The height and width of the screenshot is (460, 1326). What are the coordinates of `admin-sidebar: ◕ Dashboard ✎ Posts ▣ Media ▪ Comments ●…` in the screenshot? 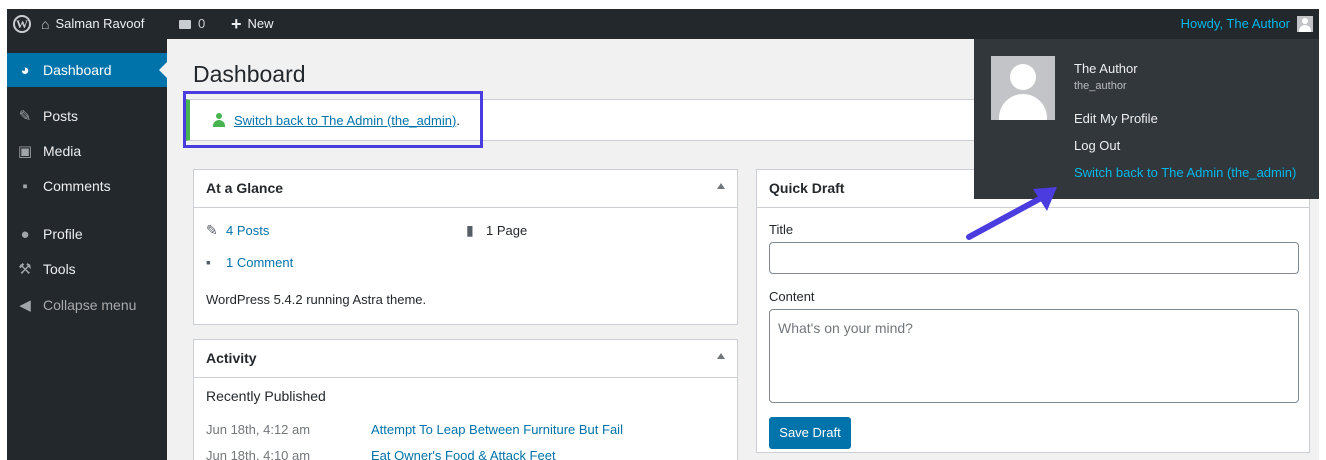 It's located at (87, 249).